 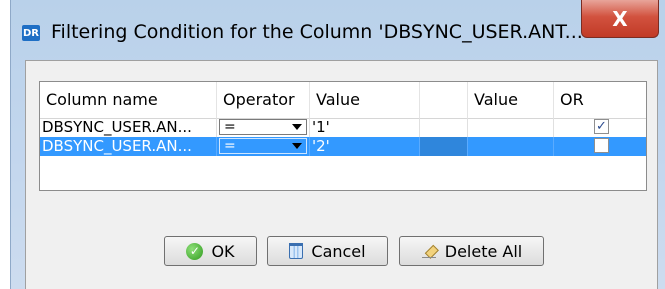 What do you see at coordinates (429, 251) in the screenshot?
I see `eraser-icon` at bounding box center [429, 251].